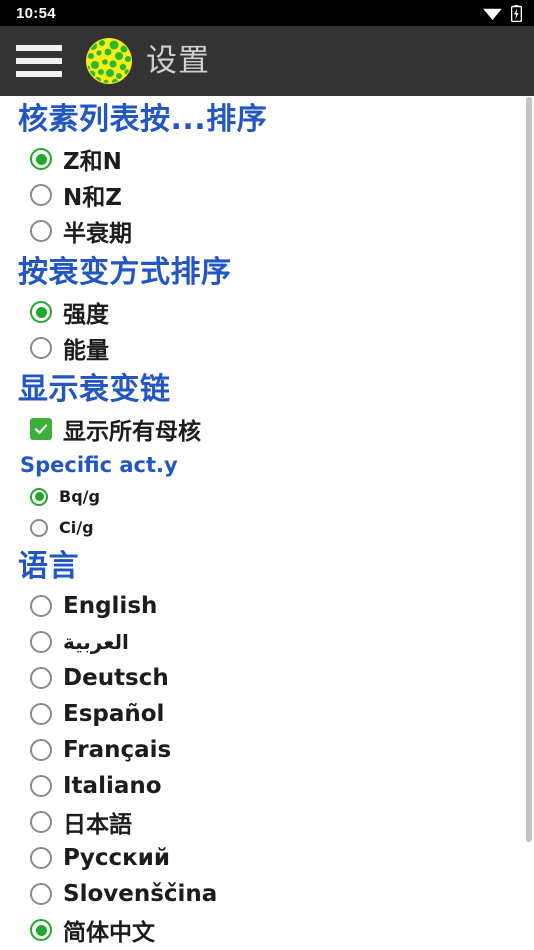 The height and width of the screenshot is (950, 534). I want to click on radio-option-row: العربية, so click(267, 642).